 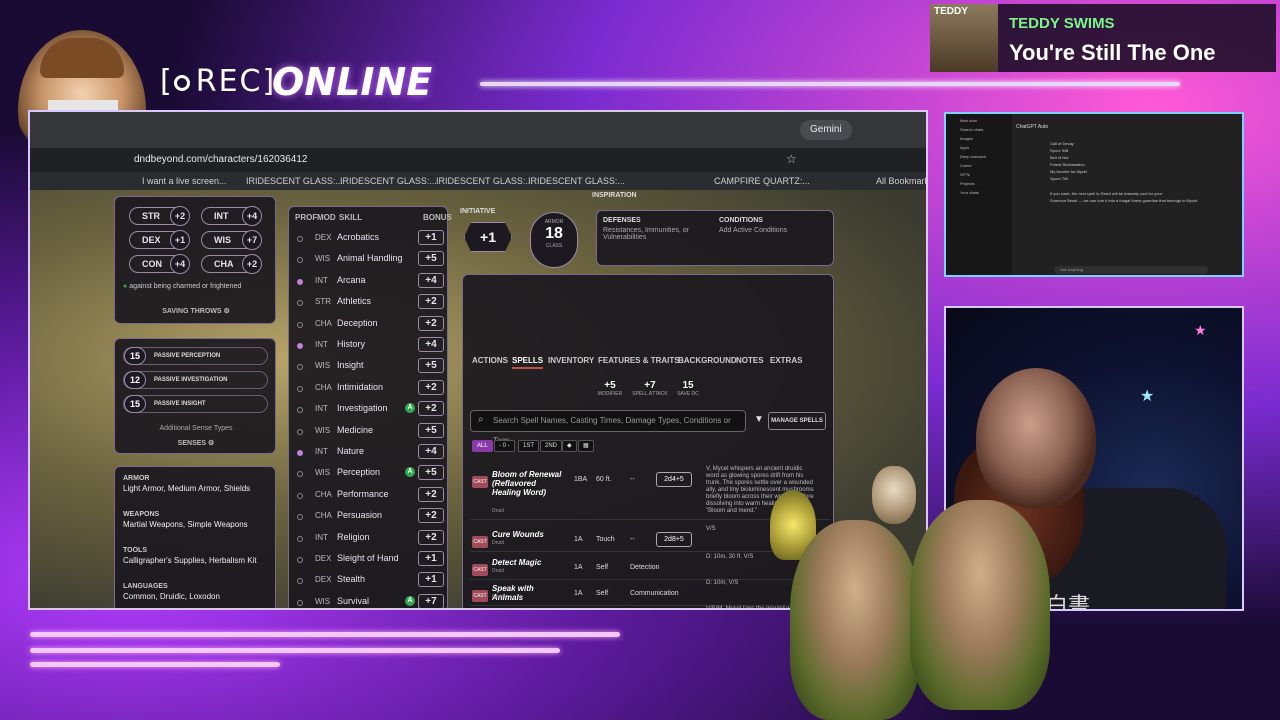 I want to click on tab-spells: SPELLS, so click(x=528, y=362).